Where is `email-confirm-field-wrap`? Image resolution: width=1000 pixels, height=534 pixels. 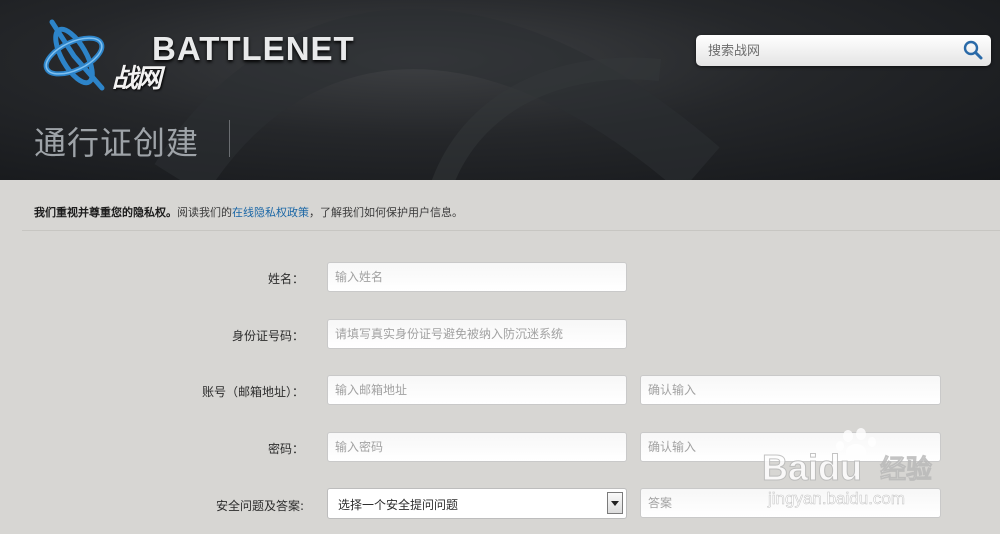 email-confirm-field-wrap is located at coordinates (790, 390).